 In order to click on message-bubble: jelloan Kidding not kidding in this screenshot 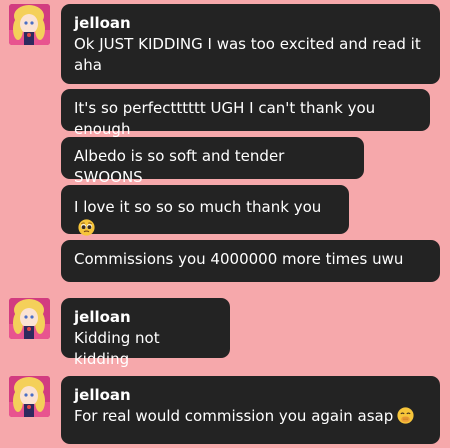, I will do `click(145, 333)`.